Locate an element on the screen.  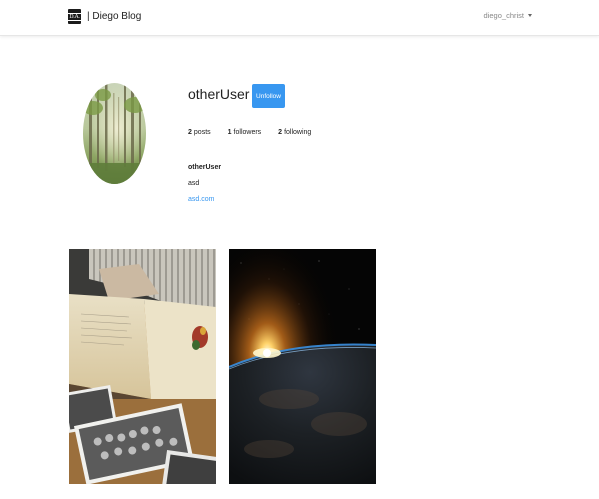
brand-title: | Diego Blog is located at coordinates (114, 16).